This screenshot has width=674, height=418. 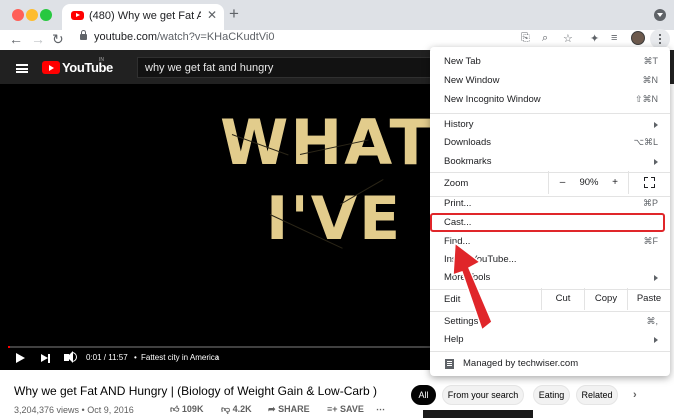 I want to click on related-video-thumbnail, so click(x=478, y=414).